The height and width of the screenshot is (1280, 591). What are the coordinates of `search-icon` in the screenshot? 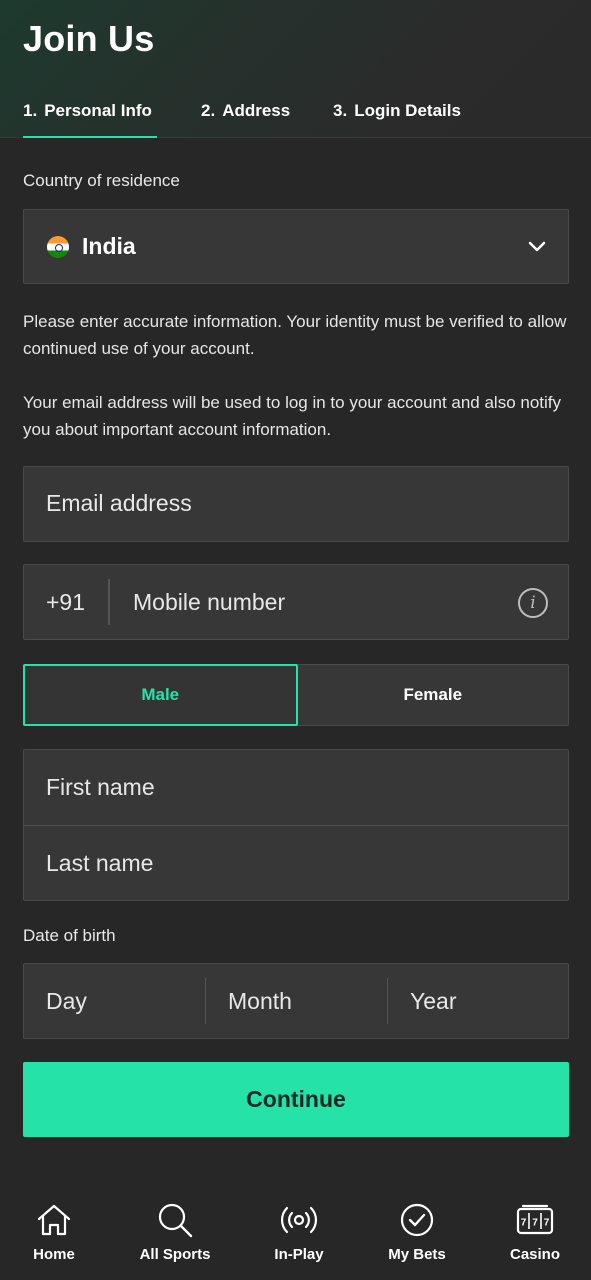 It's located at (175, 1220).